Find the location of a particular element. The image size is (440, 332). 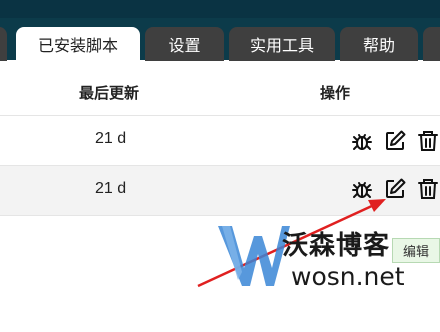

tab-utilities: 实用工具 is located at coordinates (282, 44).